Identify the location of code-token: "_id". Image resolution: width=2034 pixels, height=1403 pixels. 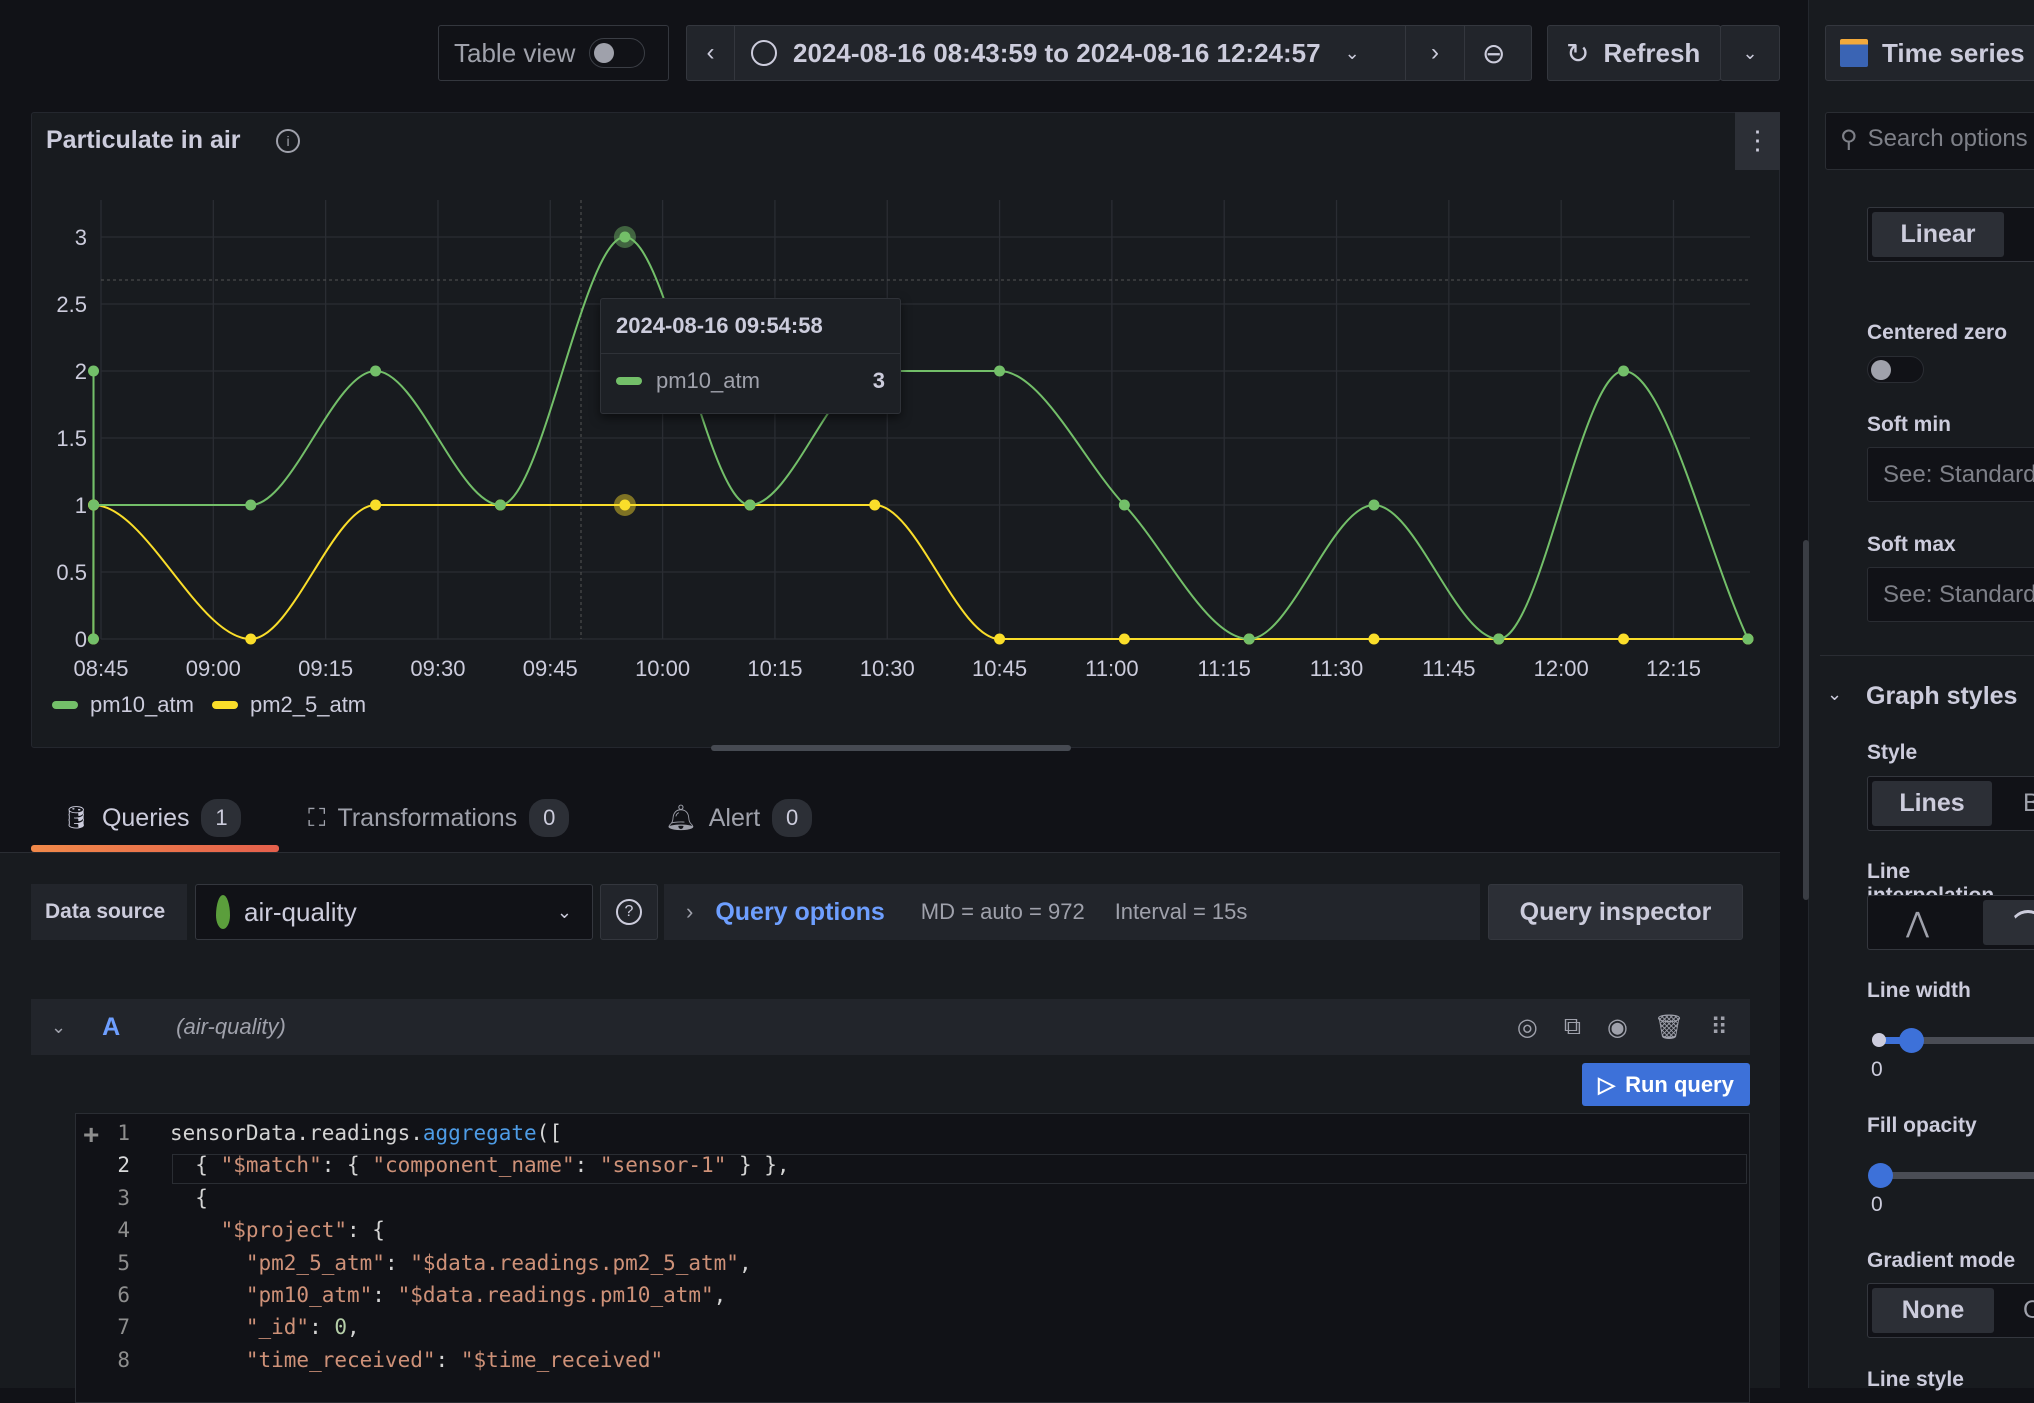
(277, 1327).